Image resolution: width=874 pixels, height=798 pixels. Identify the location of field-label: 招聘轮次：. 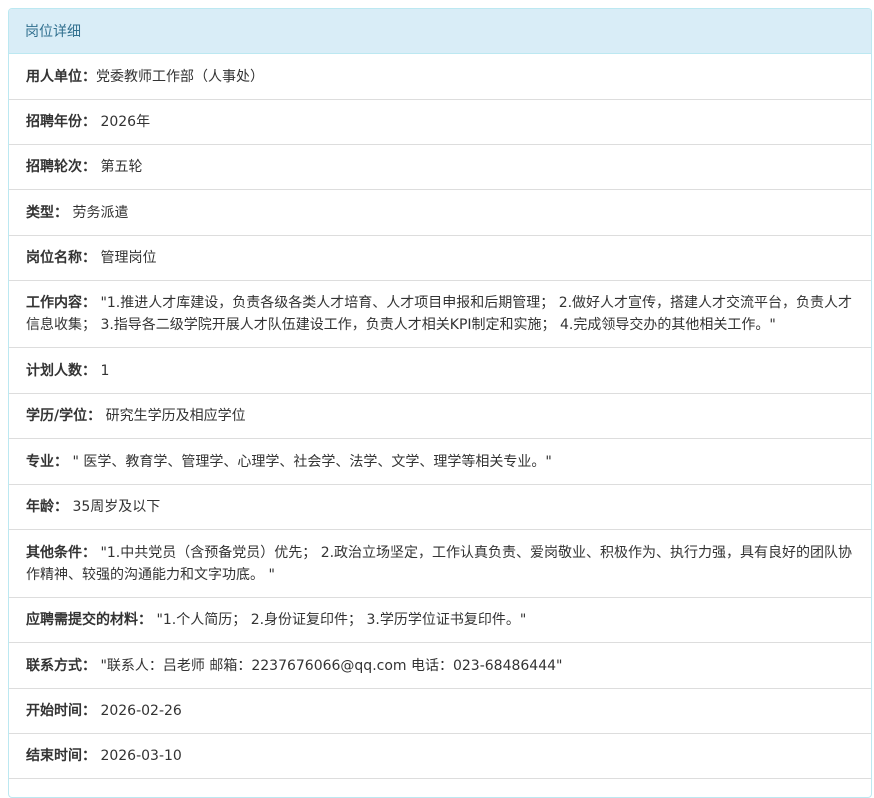
(61, 167).